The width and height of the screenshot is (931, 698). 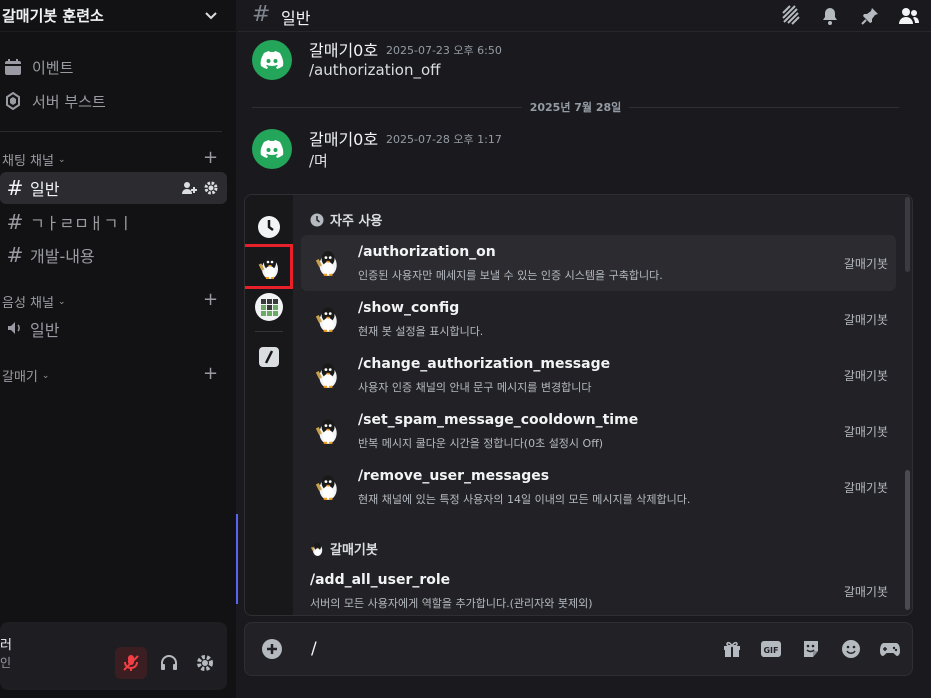 I want to click on channel-label: ㄱㅏㄹㅁㅐㄱㅣ, so click(x=82, y=223).